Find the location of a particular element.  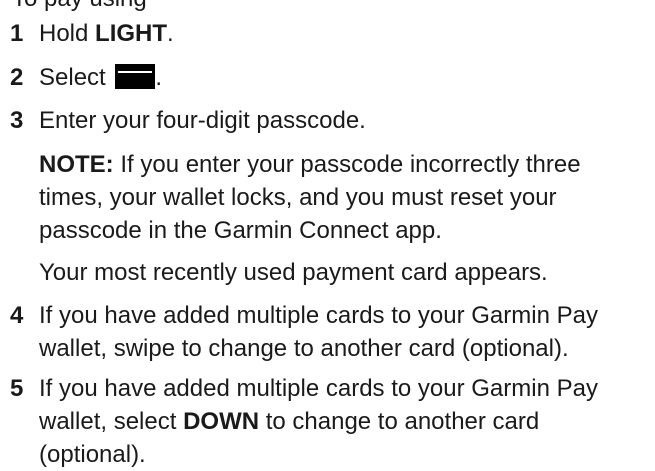

step-text: Hold LIGHT. is located at coordinates (106, 33).